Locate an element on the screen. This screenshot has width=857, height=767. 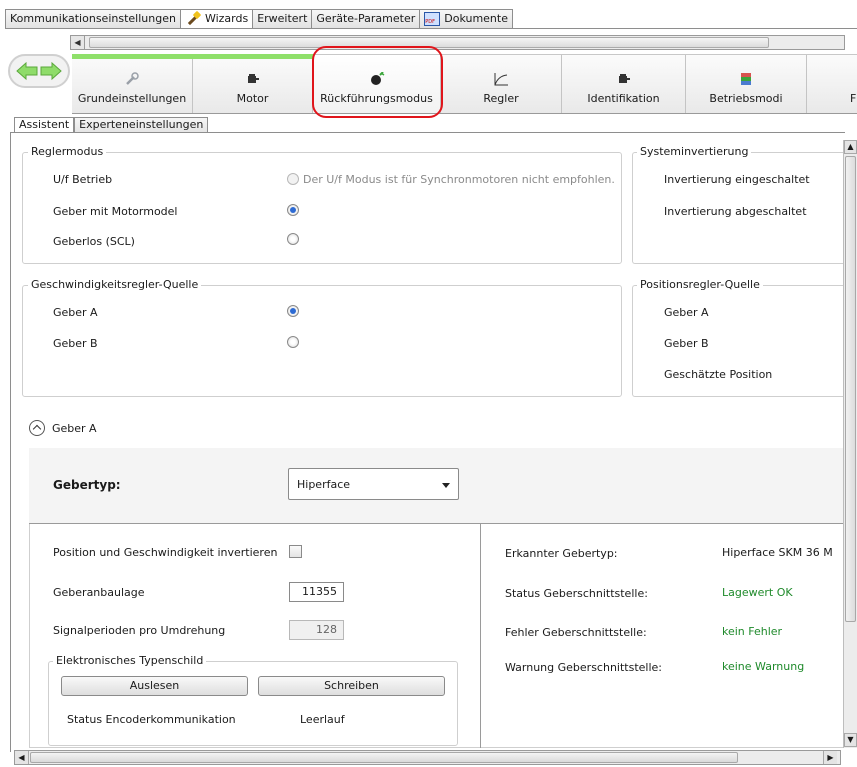
option-label: Geber A is located at coordinates (75, 312).